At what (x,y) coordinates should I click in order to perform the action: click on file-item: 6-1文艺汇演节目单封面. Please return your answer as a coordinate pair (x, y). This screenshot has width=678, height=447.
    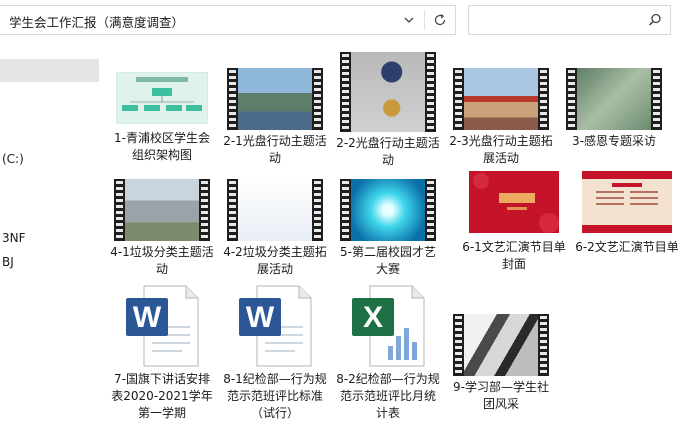
    Looking at the image, I should click on (514, 222).